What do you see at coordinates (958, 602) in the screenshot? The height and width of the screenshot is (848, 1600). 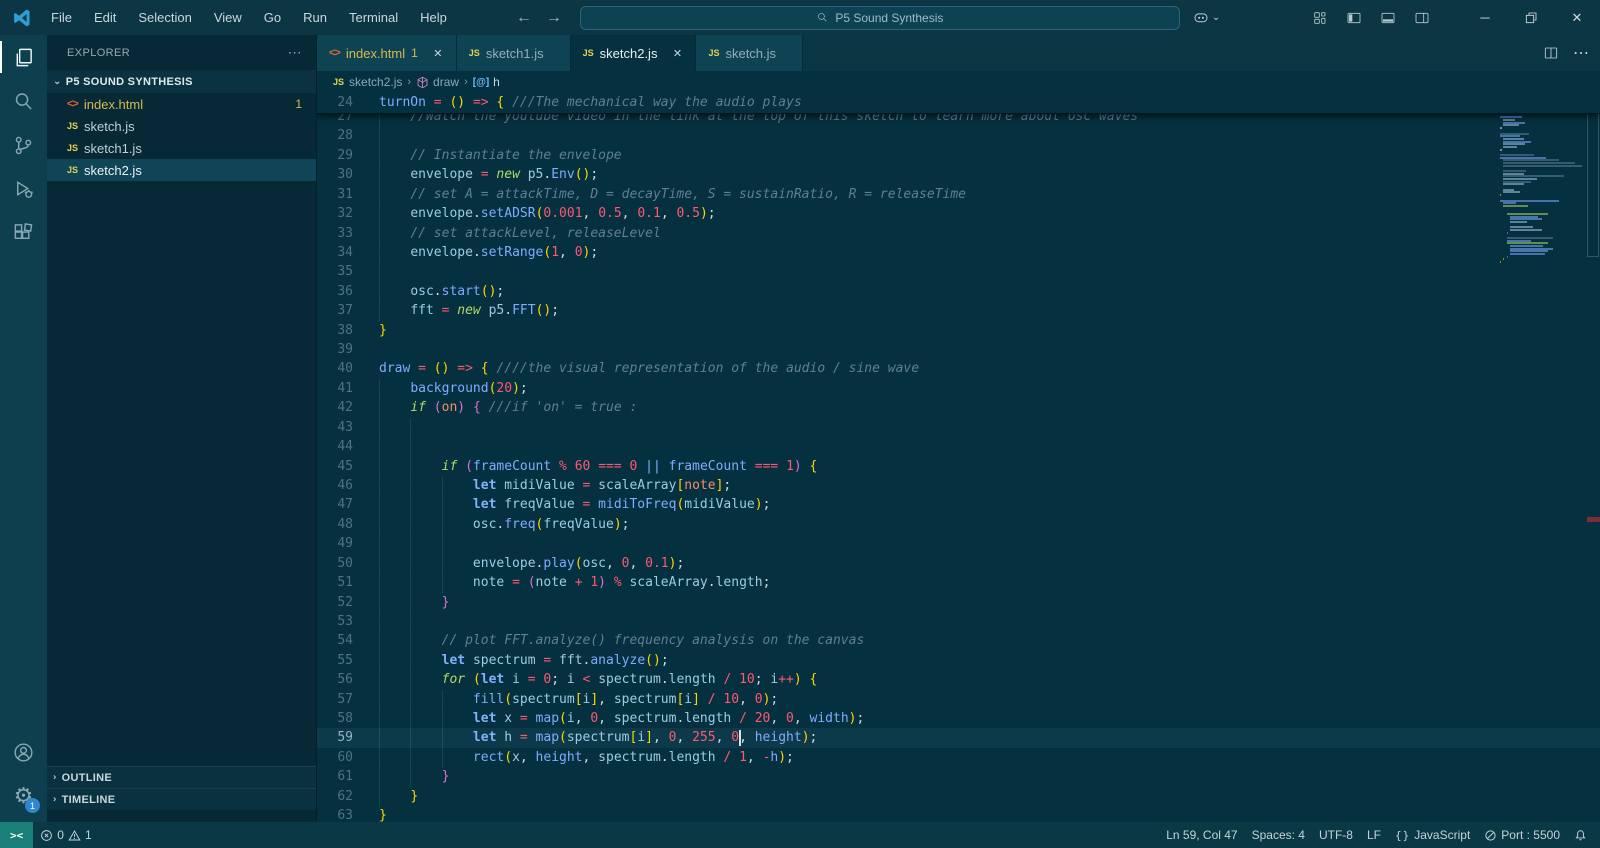 I see `code-line-52: 52 }` at bounding box center [958, 602].